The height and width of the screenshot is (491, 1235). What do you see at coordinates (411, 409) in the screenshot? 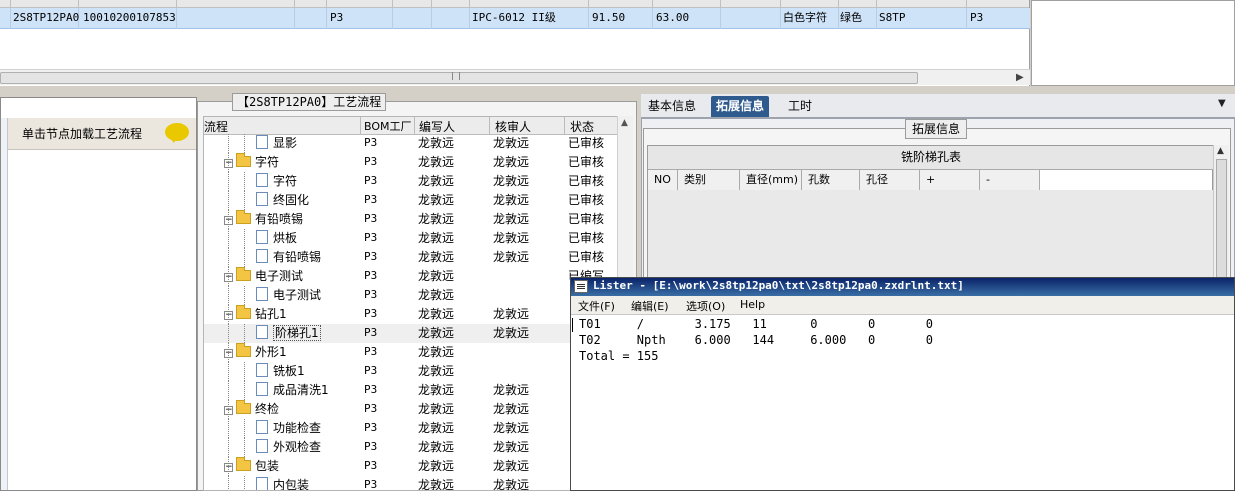
I see `tree-group-row: − 终检 P3 龙敦远 龙敦远` at bounding box center [411, 409].